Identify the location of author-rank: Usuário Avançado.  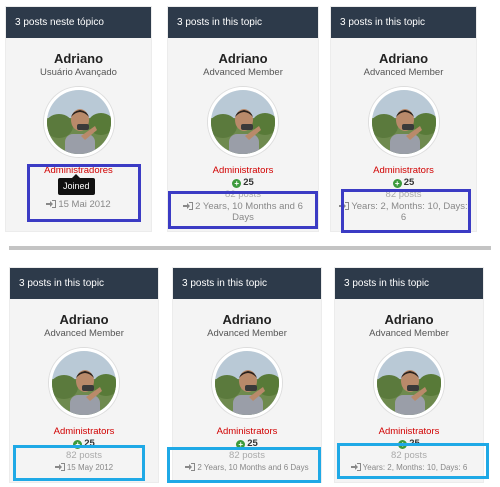
(78, 72).